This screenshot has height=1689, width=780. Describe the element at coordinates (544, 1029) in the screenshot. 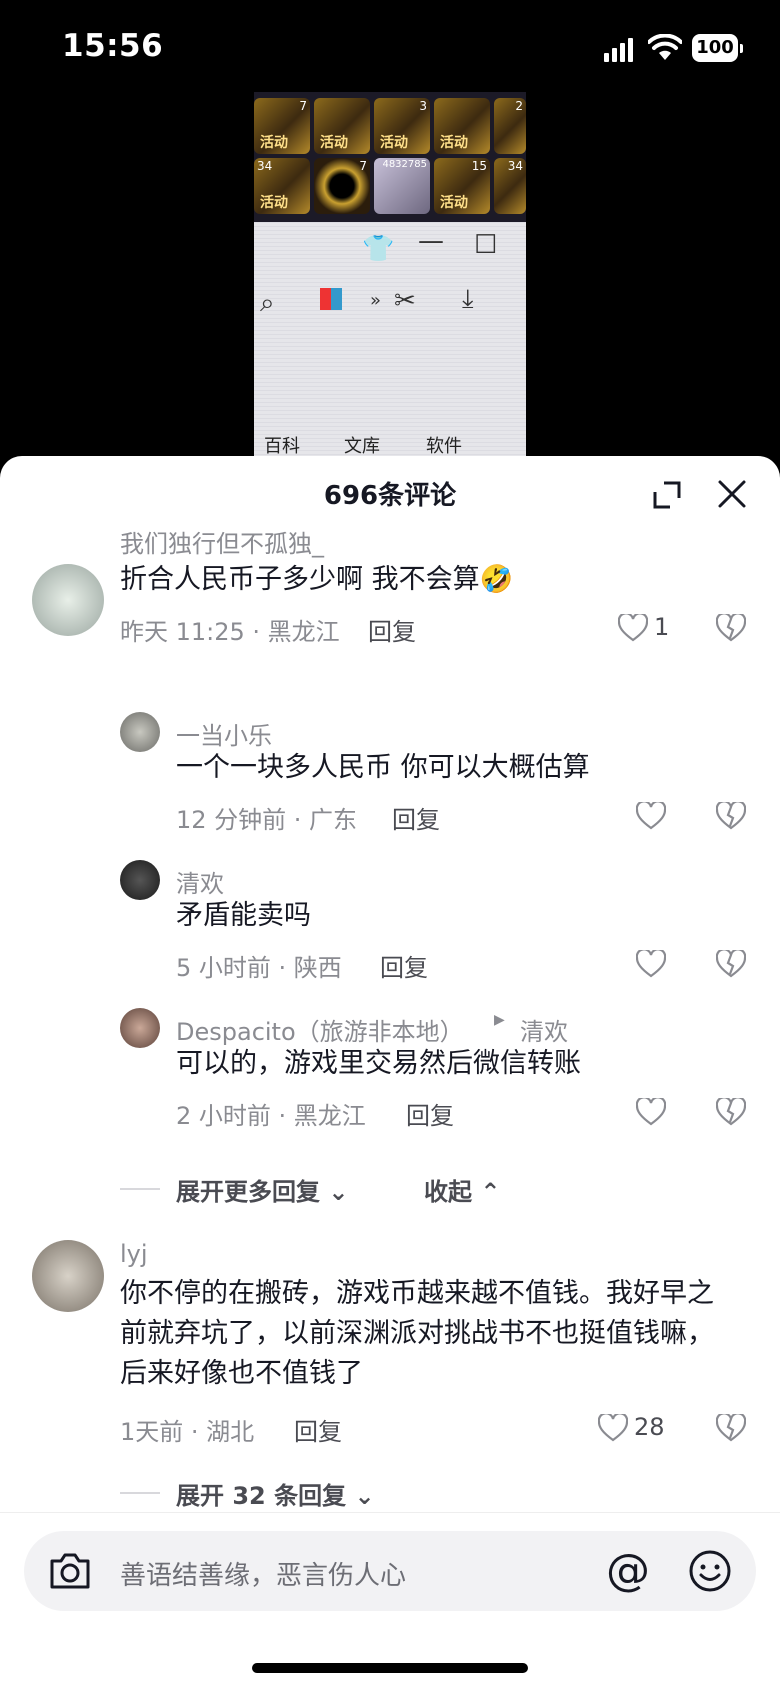

I see `reply-to-username: 清欢` at that location.